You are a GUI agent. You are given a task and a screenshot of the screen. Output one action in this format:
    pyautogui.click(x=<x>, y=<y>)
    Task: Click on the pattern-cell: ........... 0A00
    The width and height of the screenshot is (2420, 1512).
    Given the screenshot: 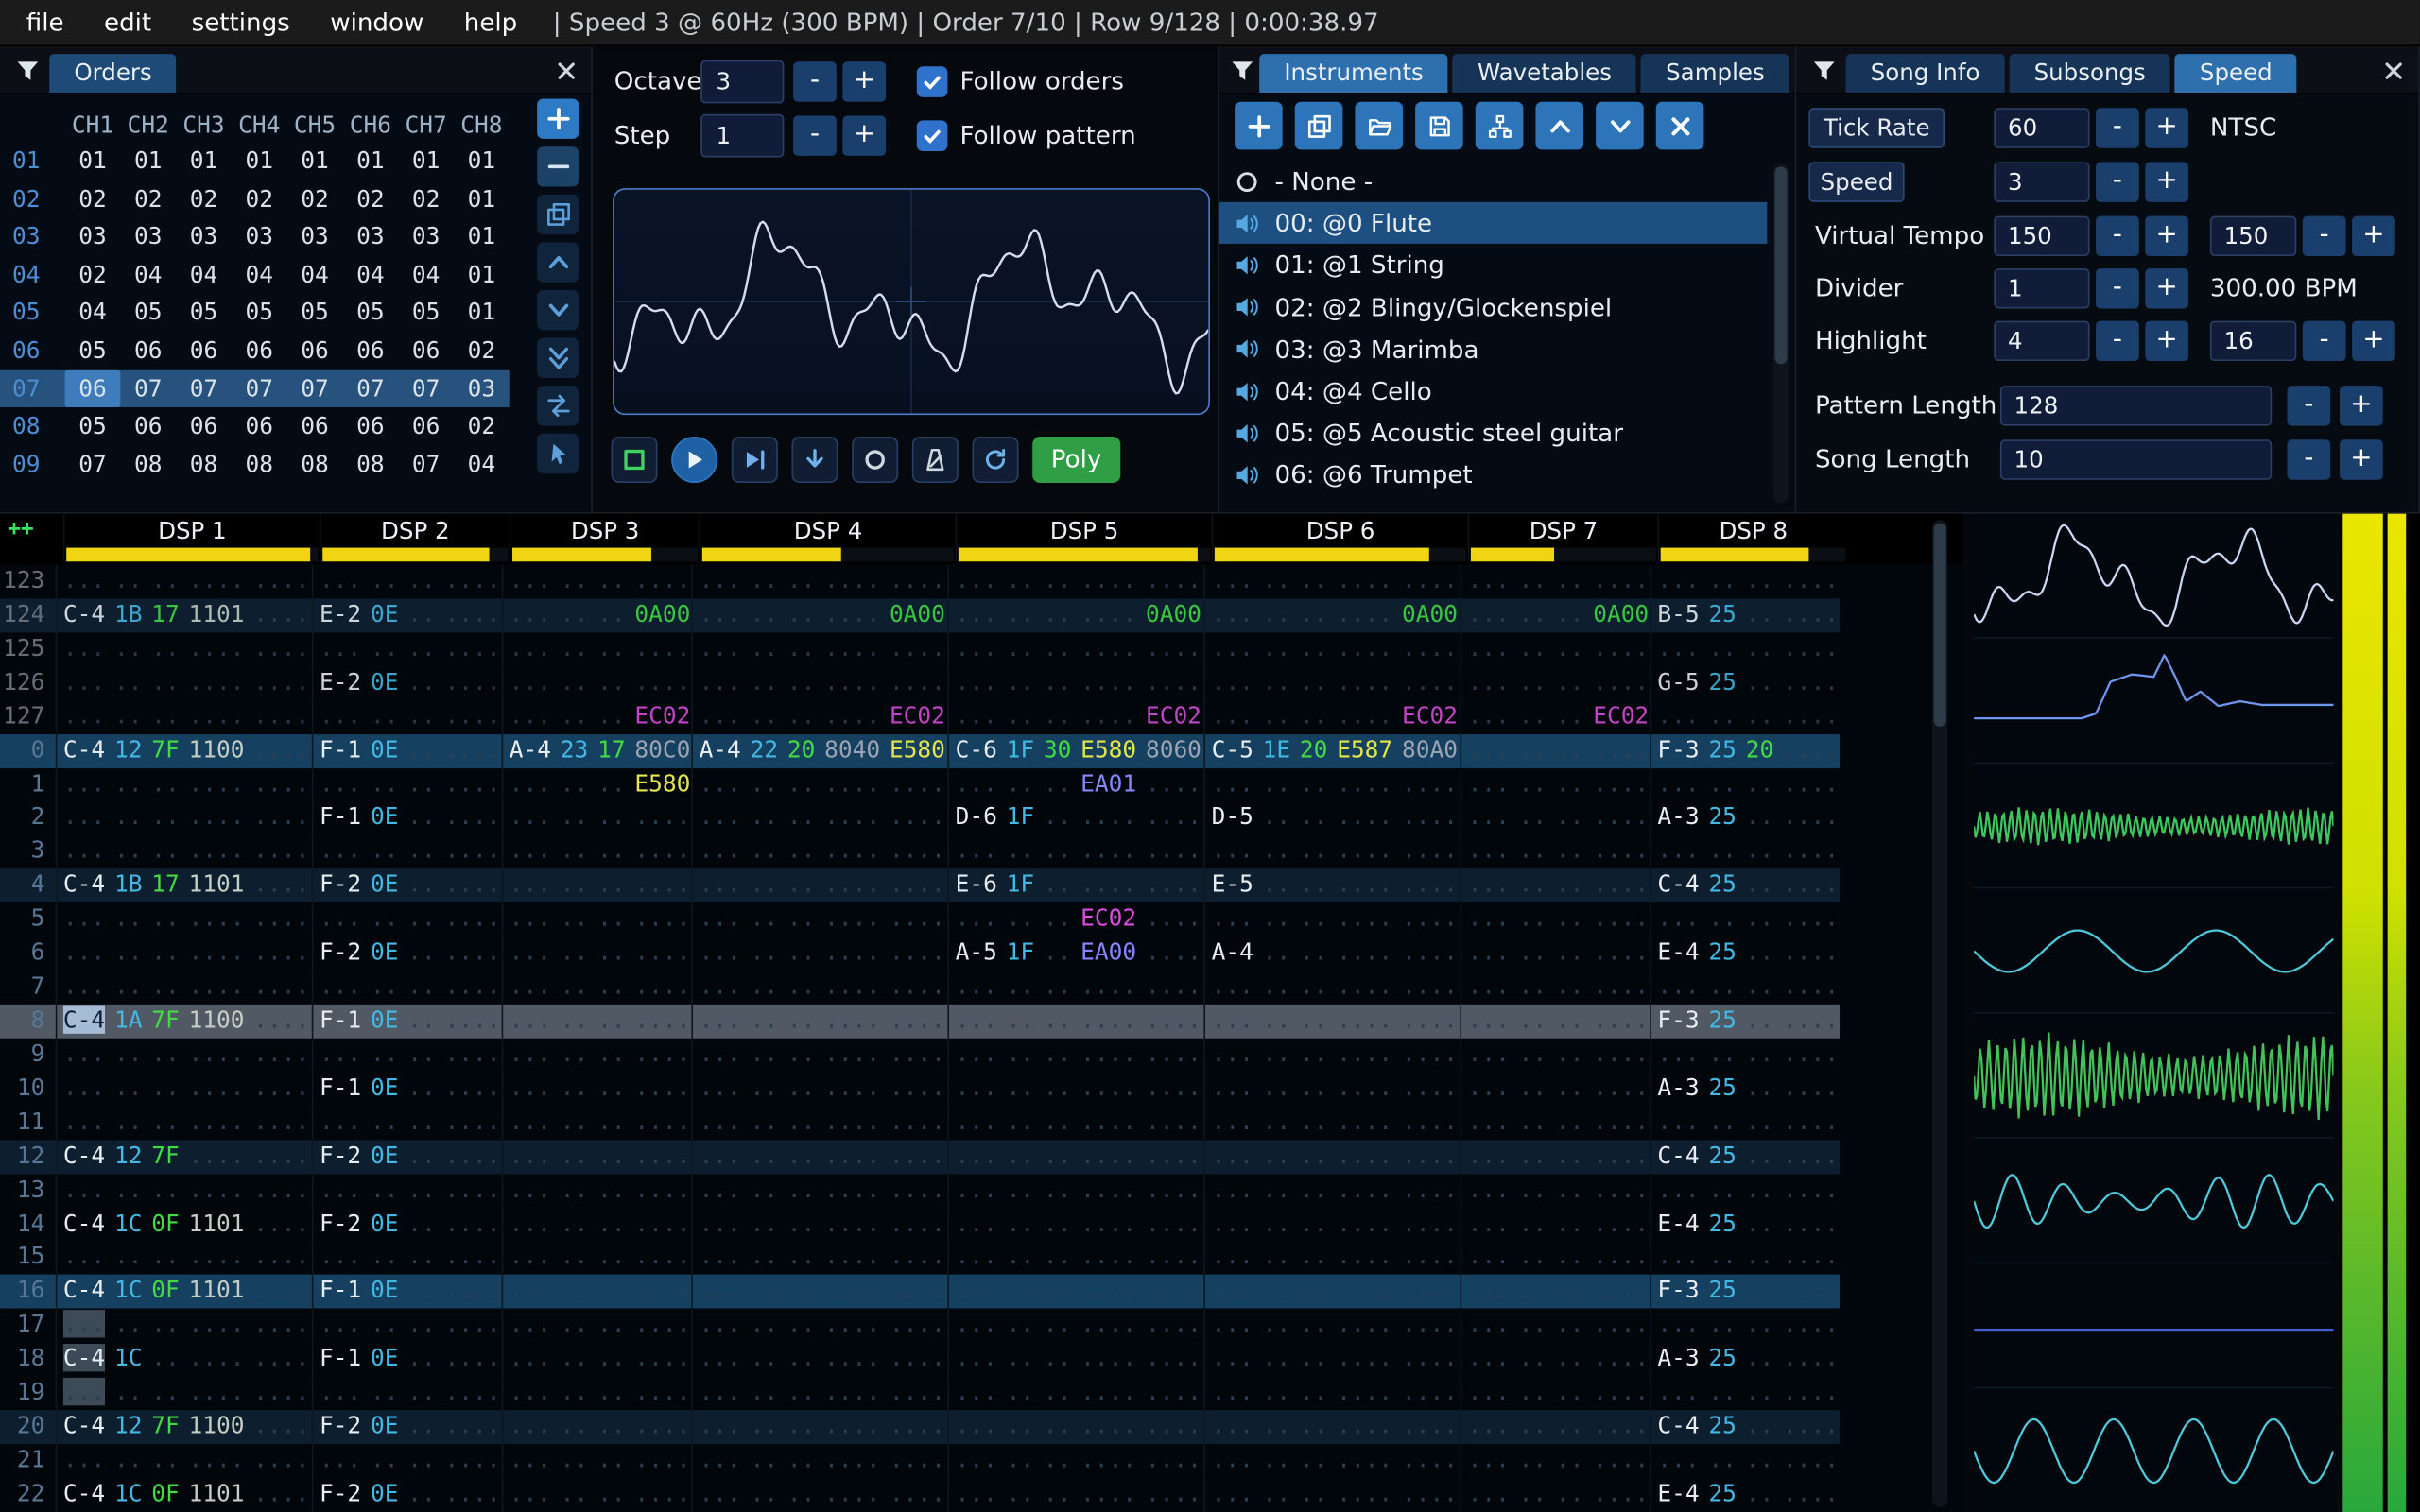 What is the action you would take?
    pyautogui.click(x=1075, y=615)
    